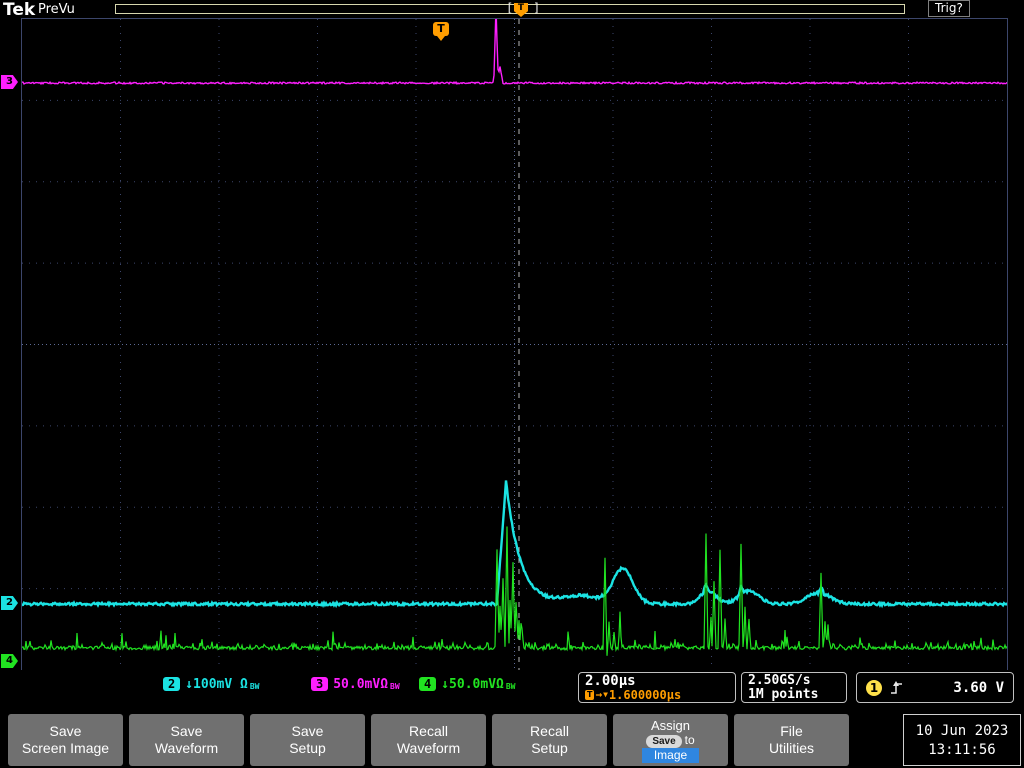  I want to click on ch4-readout: 4 ↓50.0mVΩ BW, so click(467, 684).